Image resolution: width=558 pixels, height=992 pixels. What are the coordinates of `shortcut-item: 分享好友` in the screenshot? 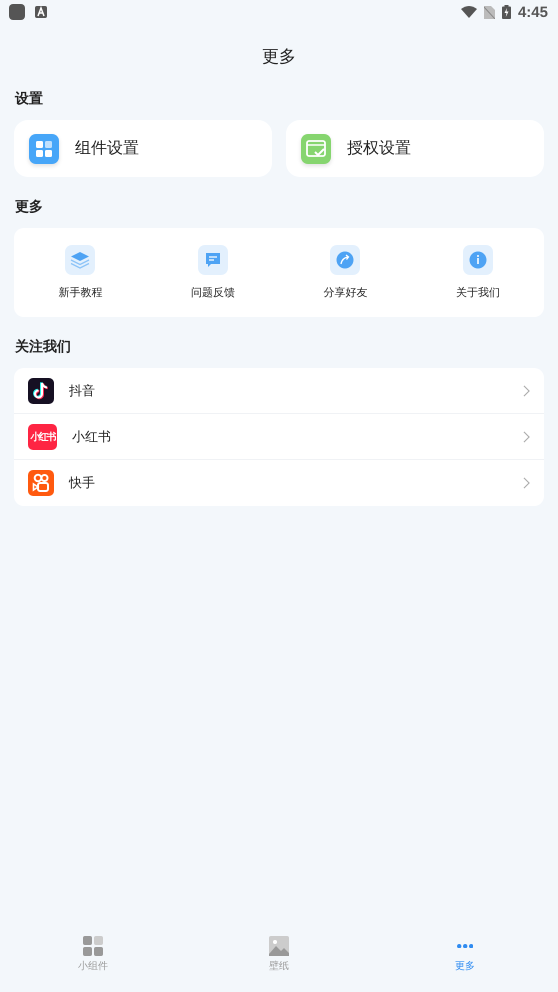 It's located at (345, 272).